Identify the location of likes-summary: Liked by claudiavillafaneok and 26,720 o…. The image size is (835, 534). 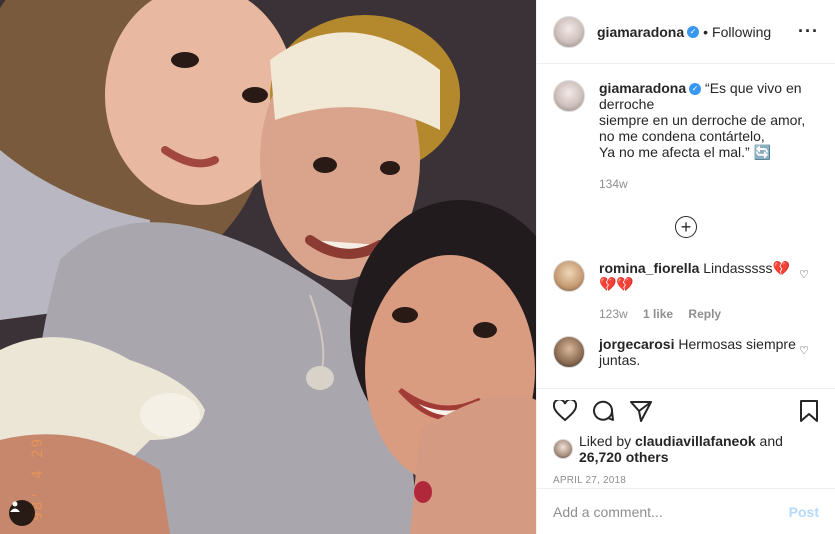
(686, 449).